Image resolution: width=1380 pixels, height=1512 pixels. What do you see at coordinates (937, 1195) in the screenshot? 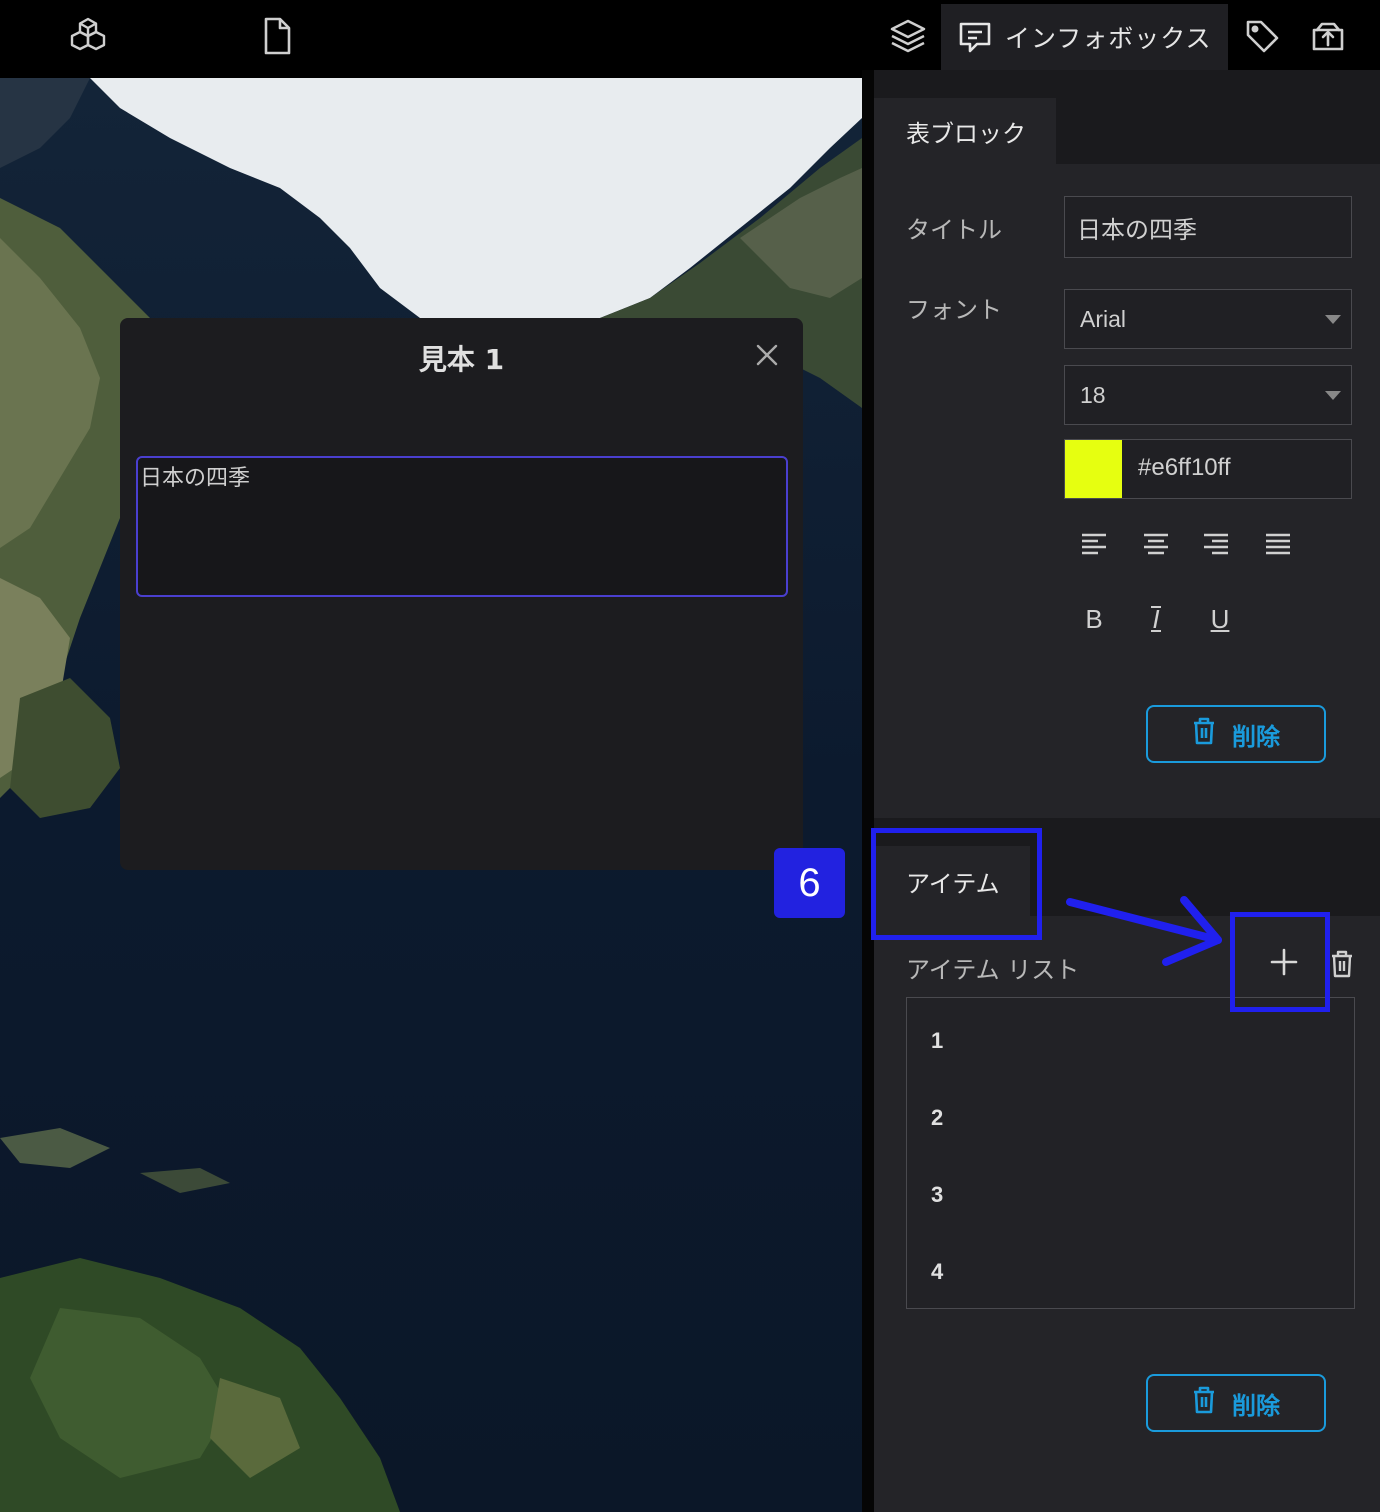
I see `list-item: 3` at bounding box center [937, 1195].